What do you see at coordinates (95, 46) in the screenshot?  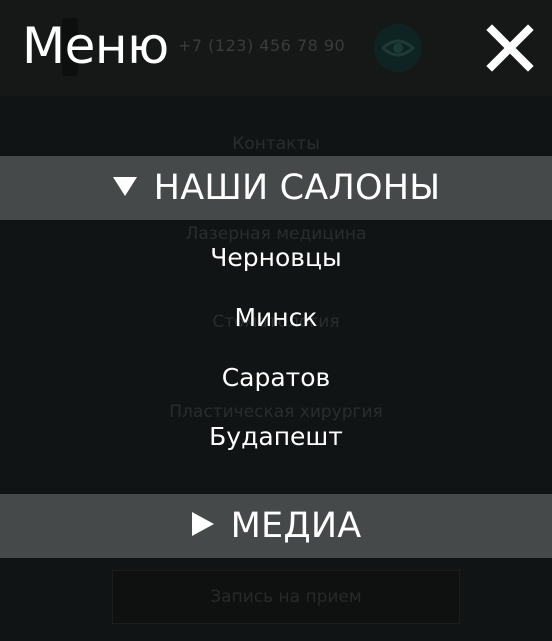 I see `menu-title: Меню` at bounding box center [95, 46].